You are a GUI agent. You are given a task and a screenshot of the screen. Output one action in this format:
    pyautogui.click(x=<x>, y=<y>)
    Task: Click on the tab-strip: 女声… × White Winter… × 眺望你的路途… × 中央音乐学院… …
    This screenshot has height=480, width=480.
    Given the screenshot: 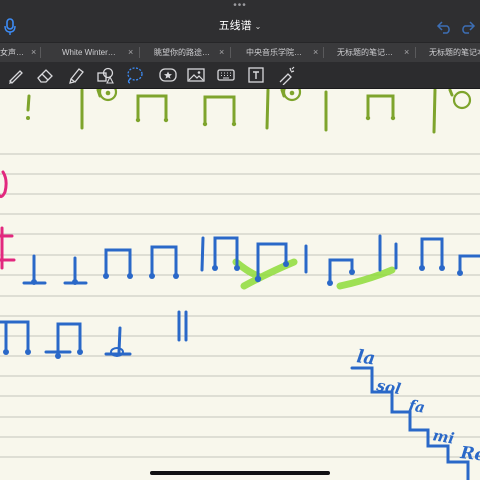 What is the action you would take?
    pyautogui.click(x=240, y=52)
    